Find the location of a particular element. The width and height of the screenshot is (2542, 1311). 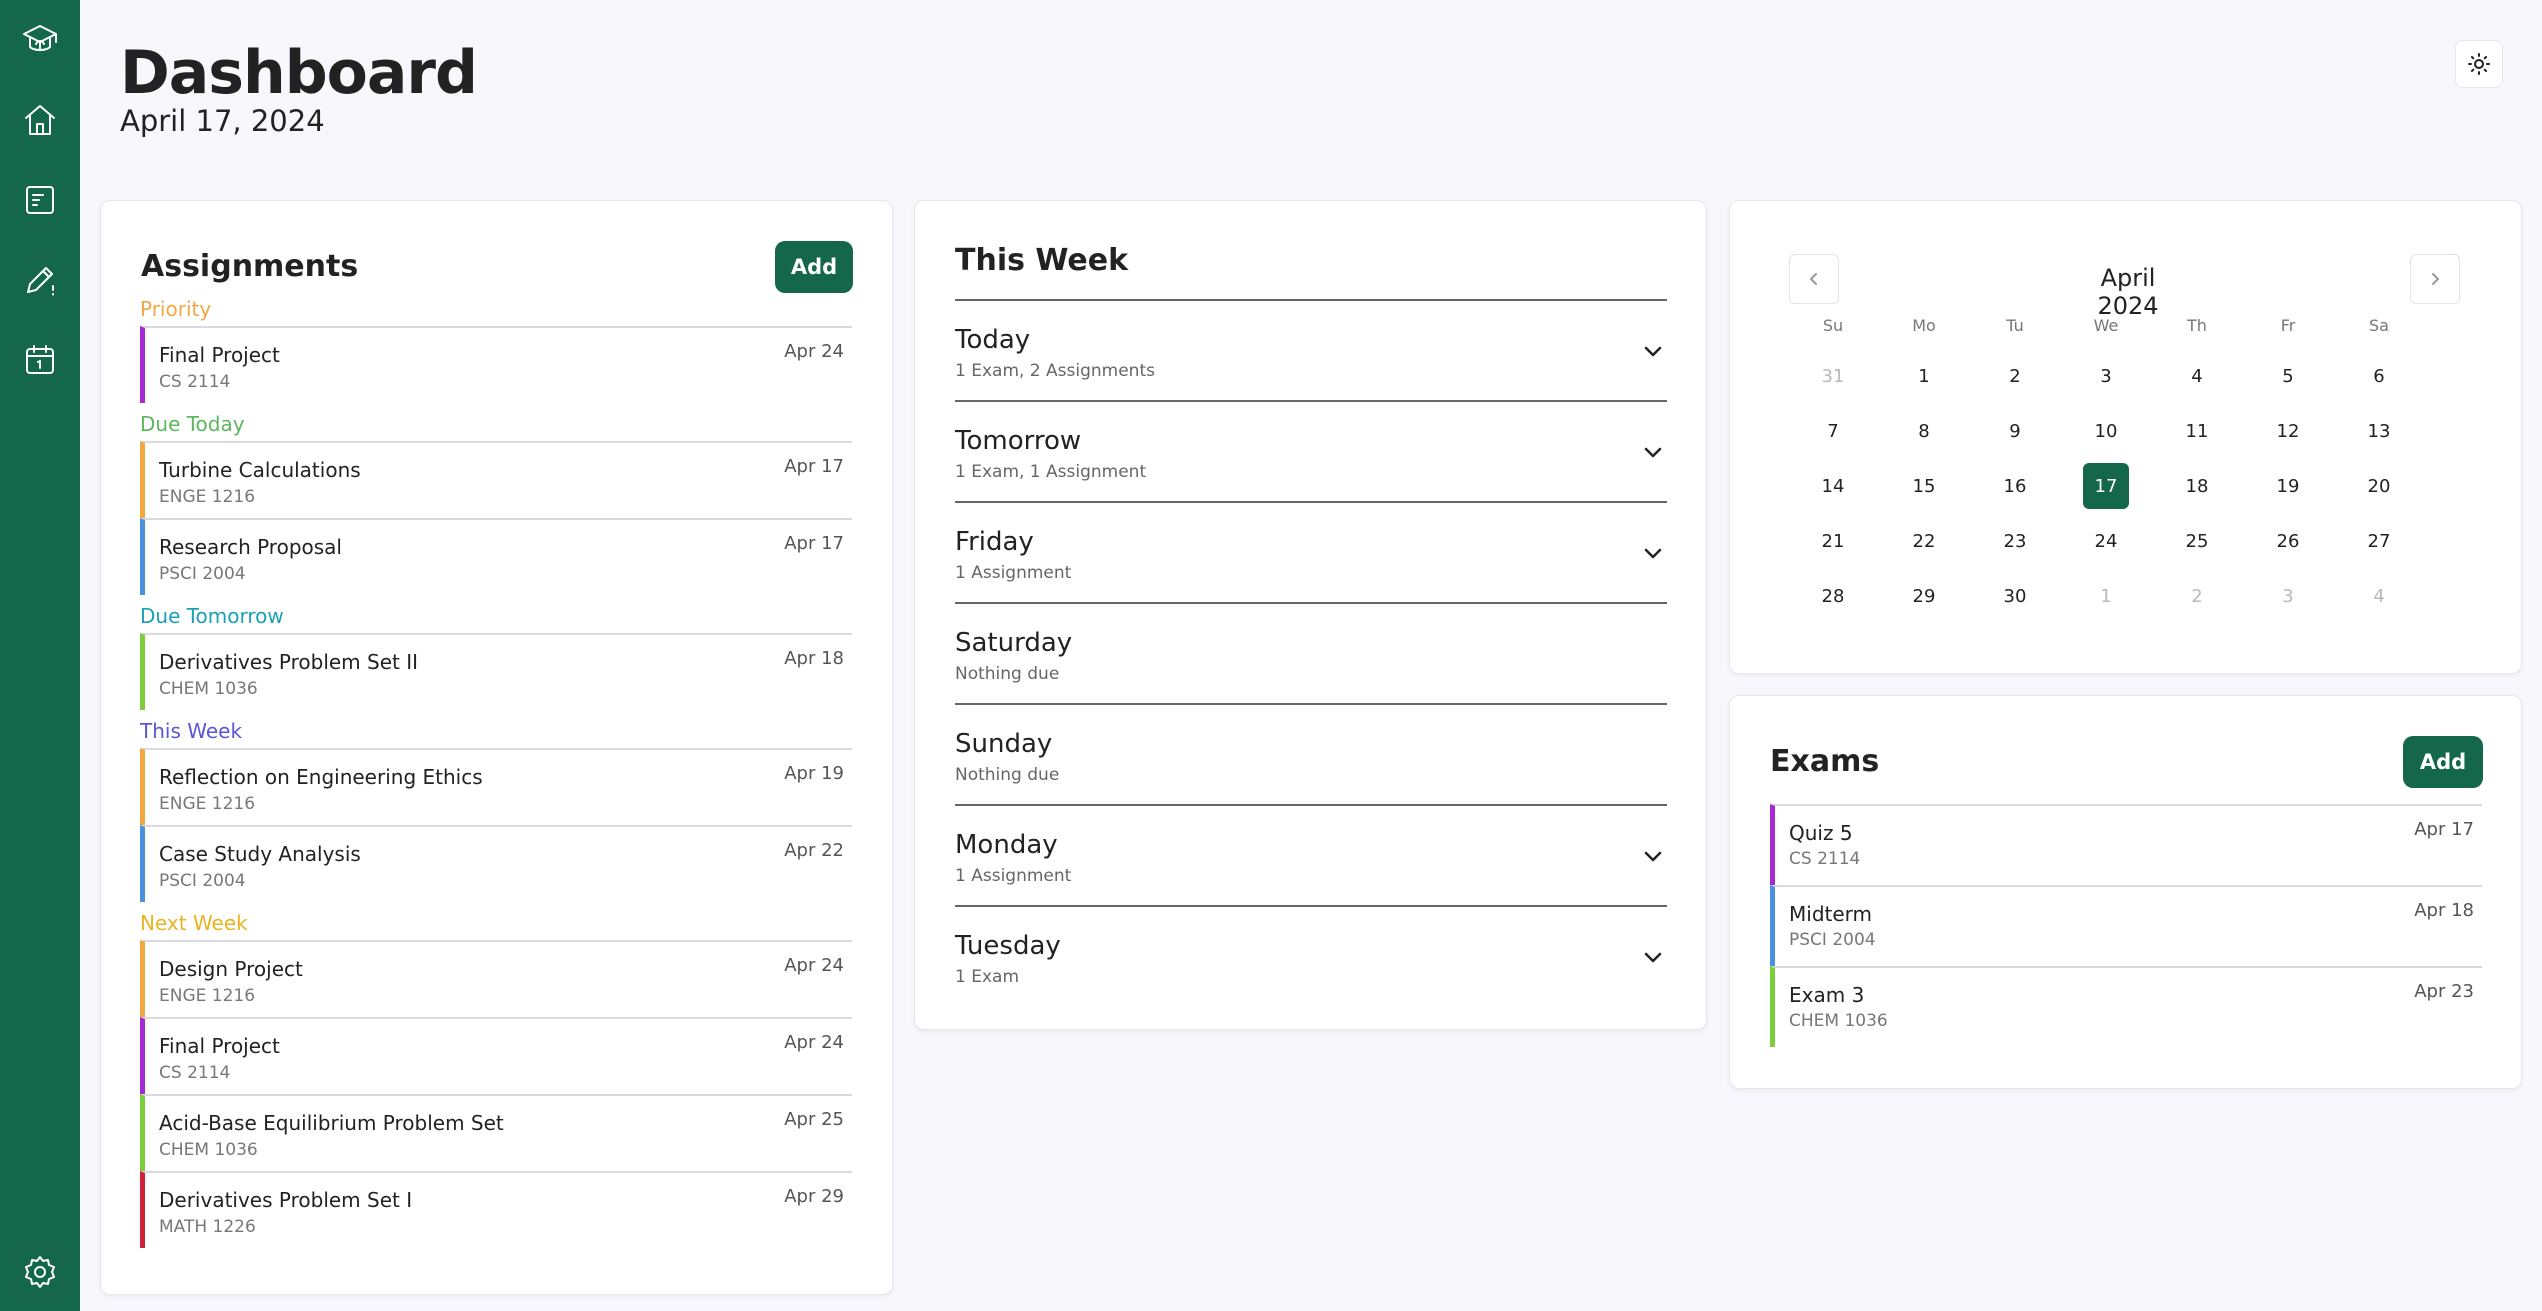

calendar-day: 26 is located at coordinates (2288, 541).